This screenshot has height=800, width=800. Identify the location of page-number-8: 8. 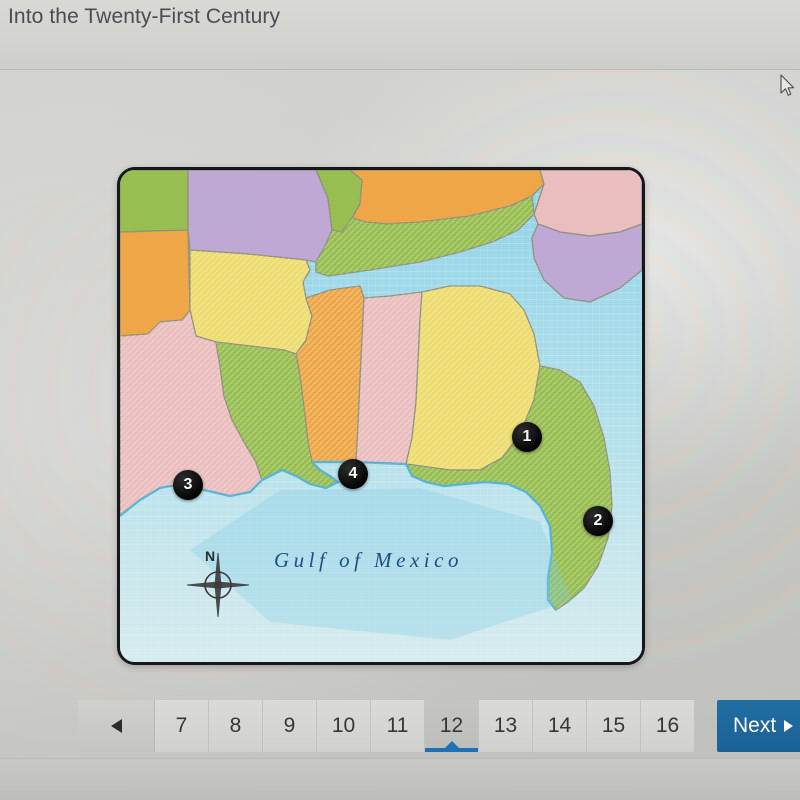
(236, 726).